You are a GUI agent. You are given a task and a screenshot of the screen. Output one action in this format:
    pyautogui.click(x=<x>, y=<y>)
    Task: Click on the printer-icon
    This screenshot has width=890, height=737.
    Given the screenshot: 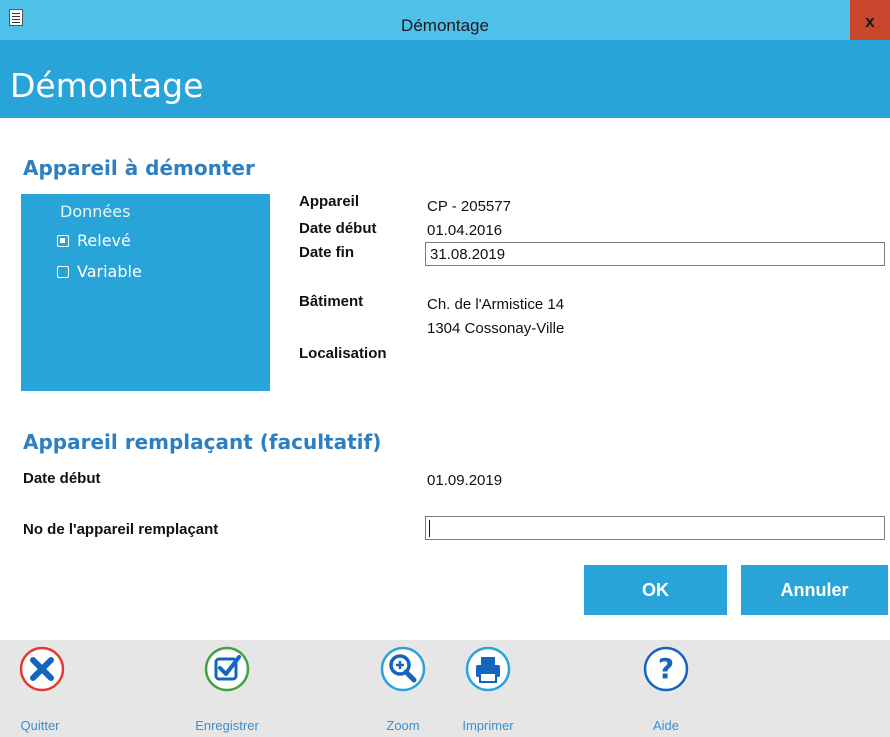 What is the action you would take?
    pyautogui.click(x=488, y=669)
    